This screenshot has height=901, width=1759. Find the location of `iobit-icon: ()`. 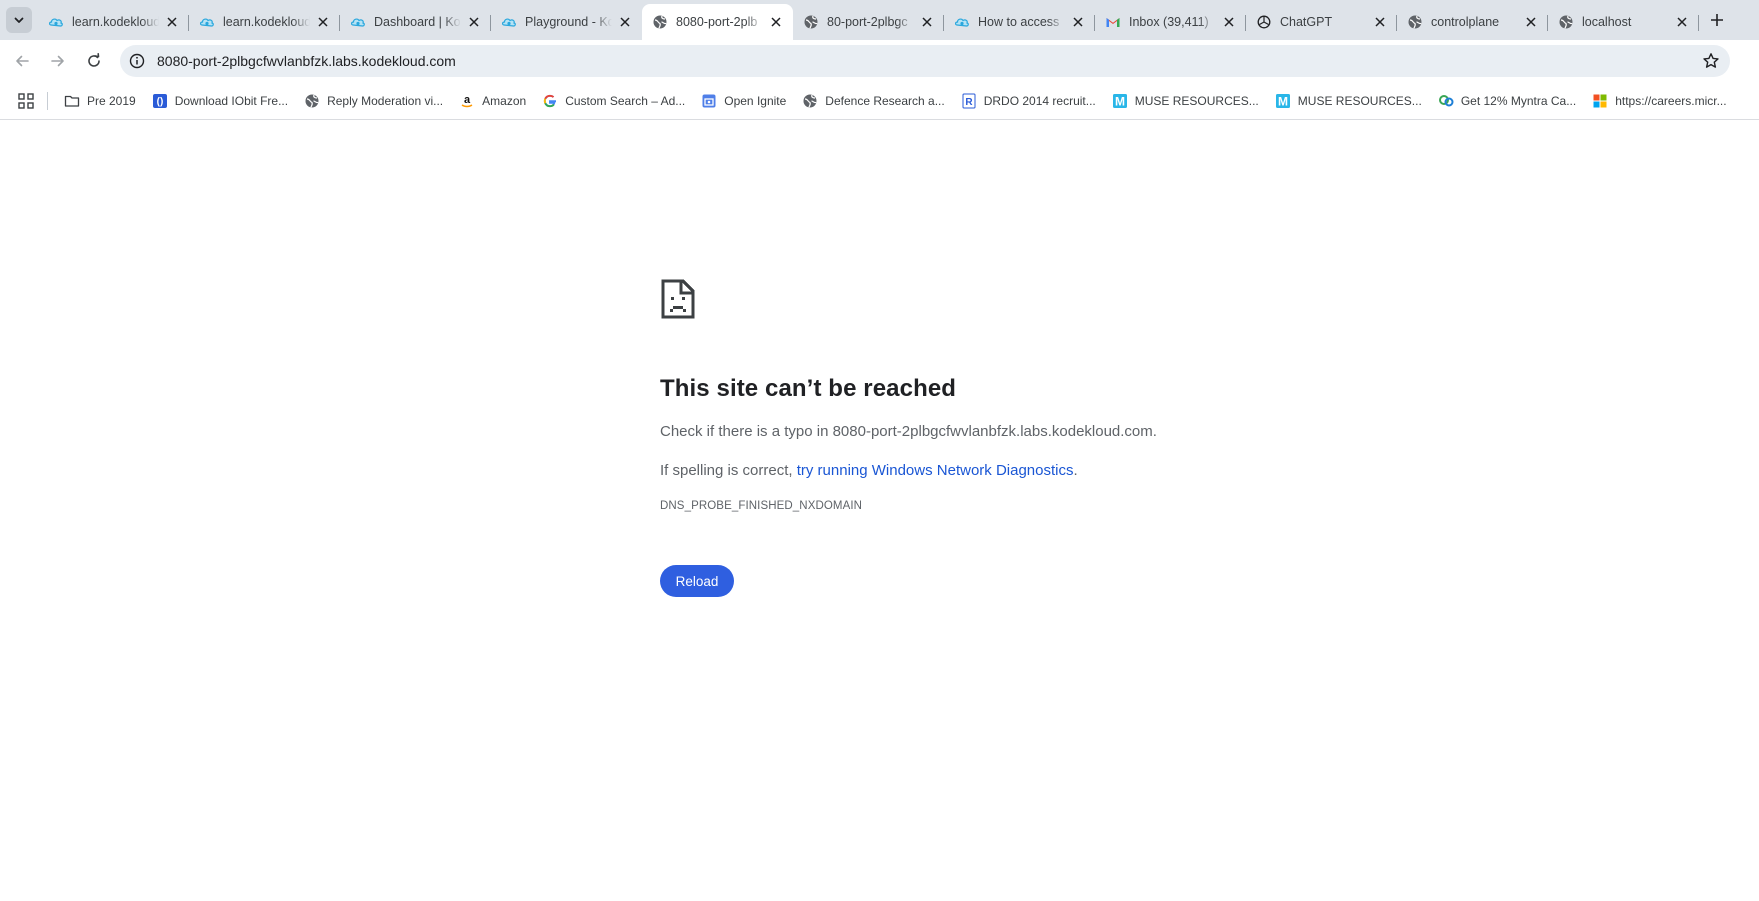

iobit-icon: () is located at coordinates (160, 101).